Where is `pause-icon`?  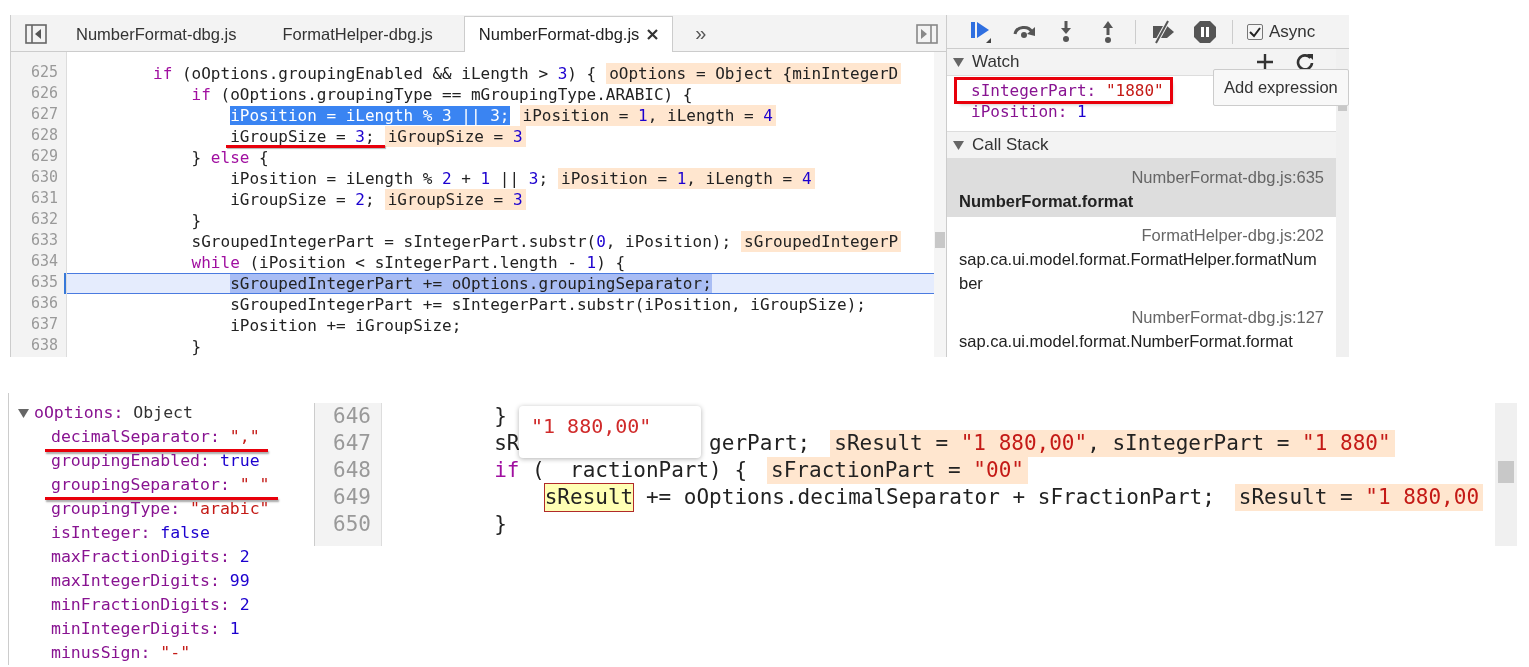
pause-icon is located at coordinates (1205, 31).